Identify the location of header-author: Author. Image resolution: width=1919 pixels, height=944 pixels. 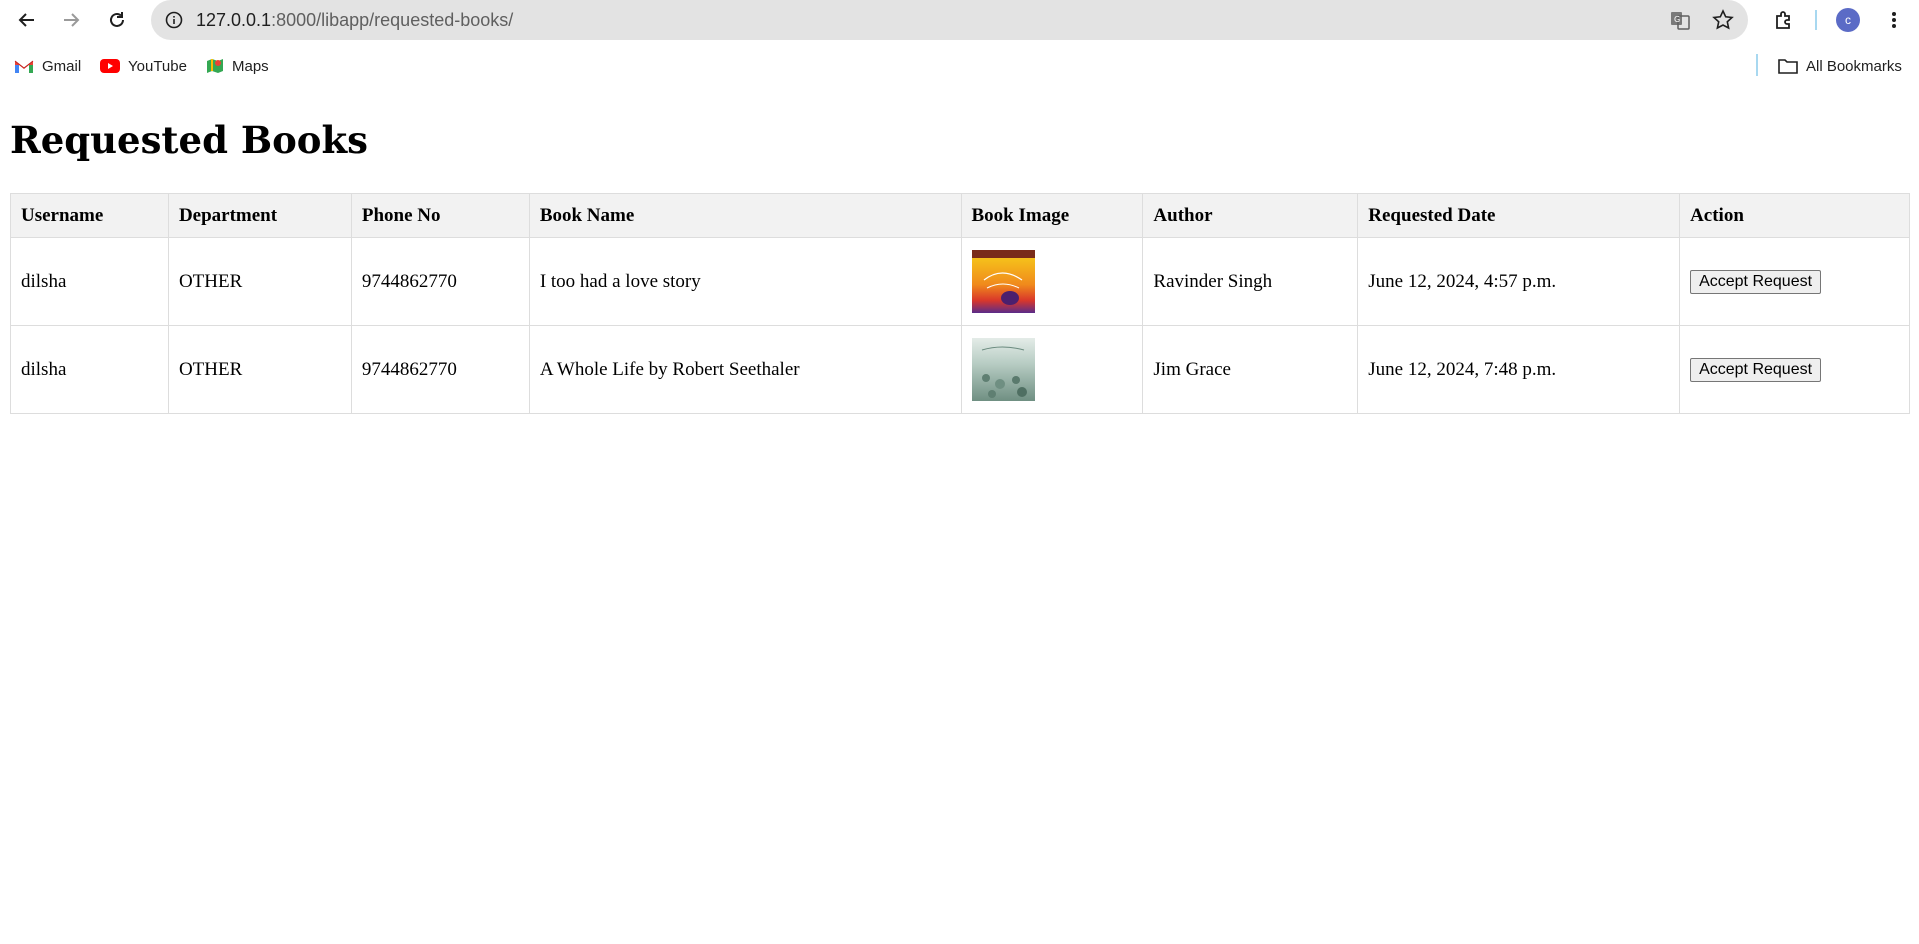
(1250, 215).